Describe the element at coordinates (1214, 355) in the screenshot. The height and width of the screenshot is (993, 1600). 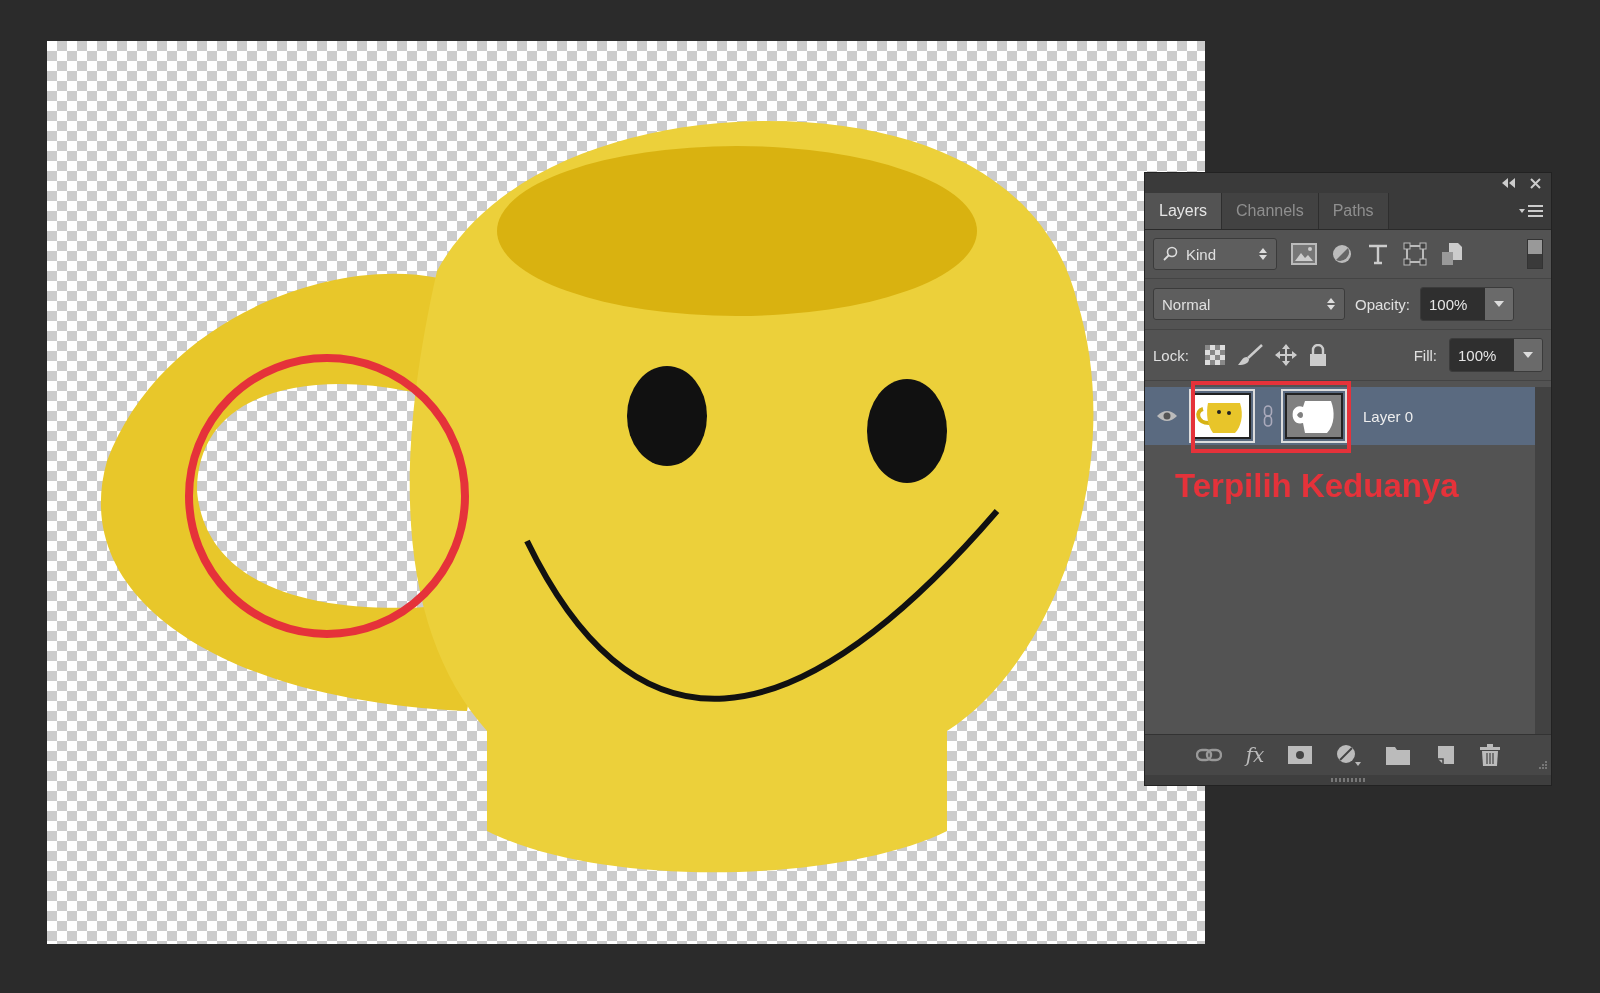
I see `checkerboard-icon` at that location.